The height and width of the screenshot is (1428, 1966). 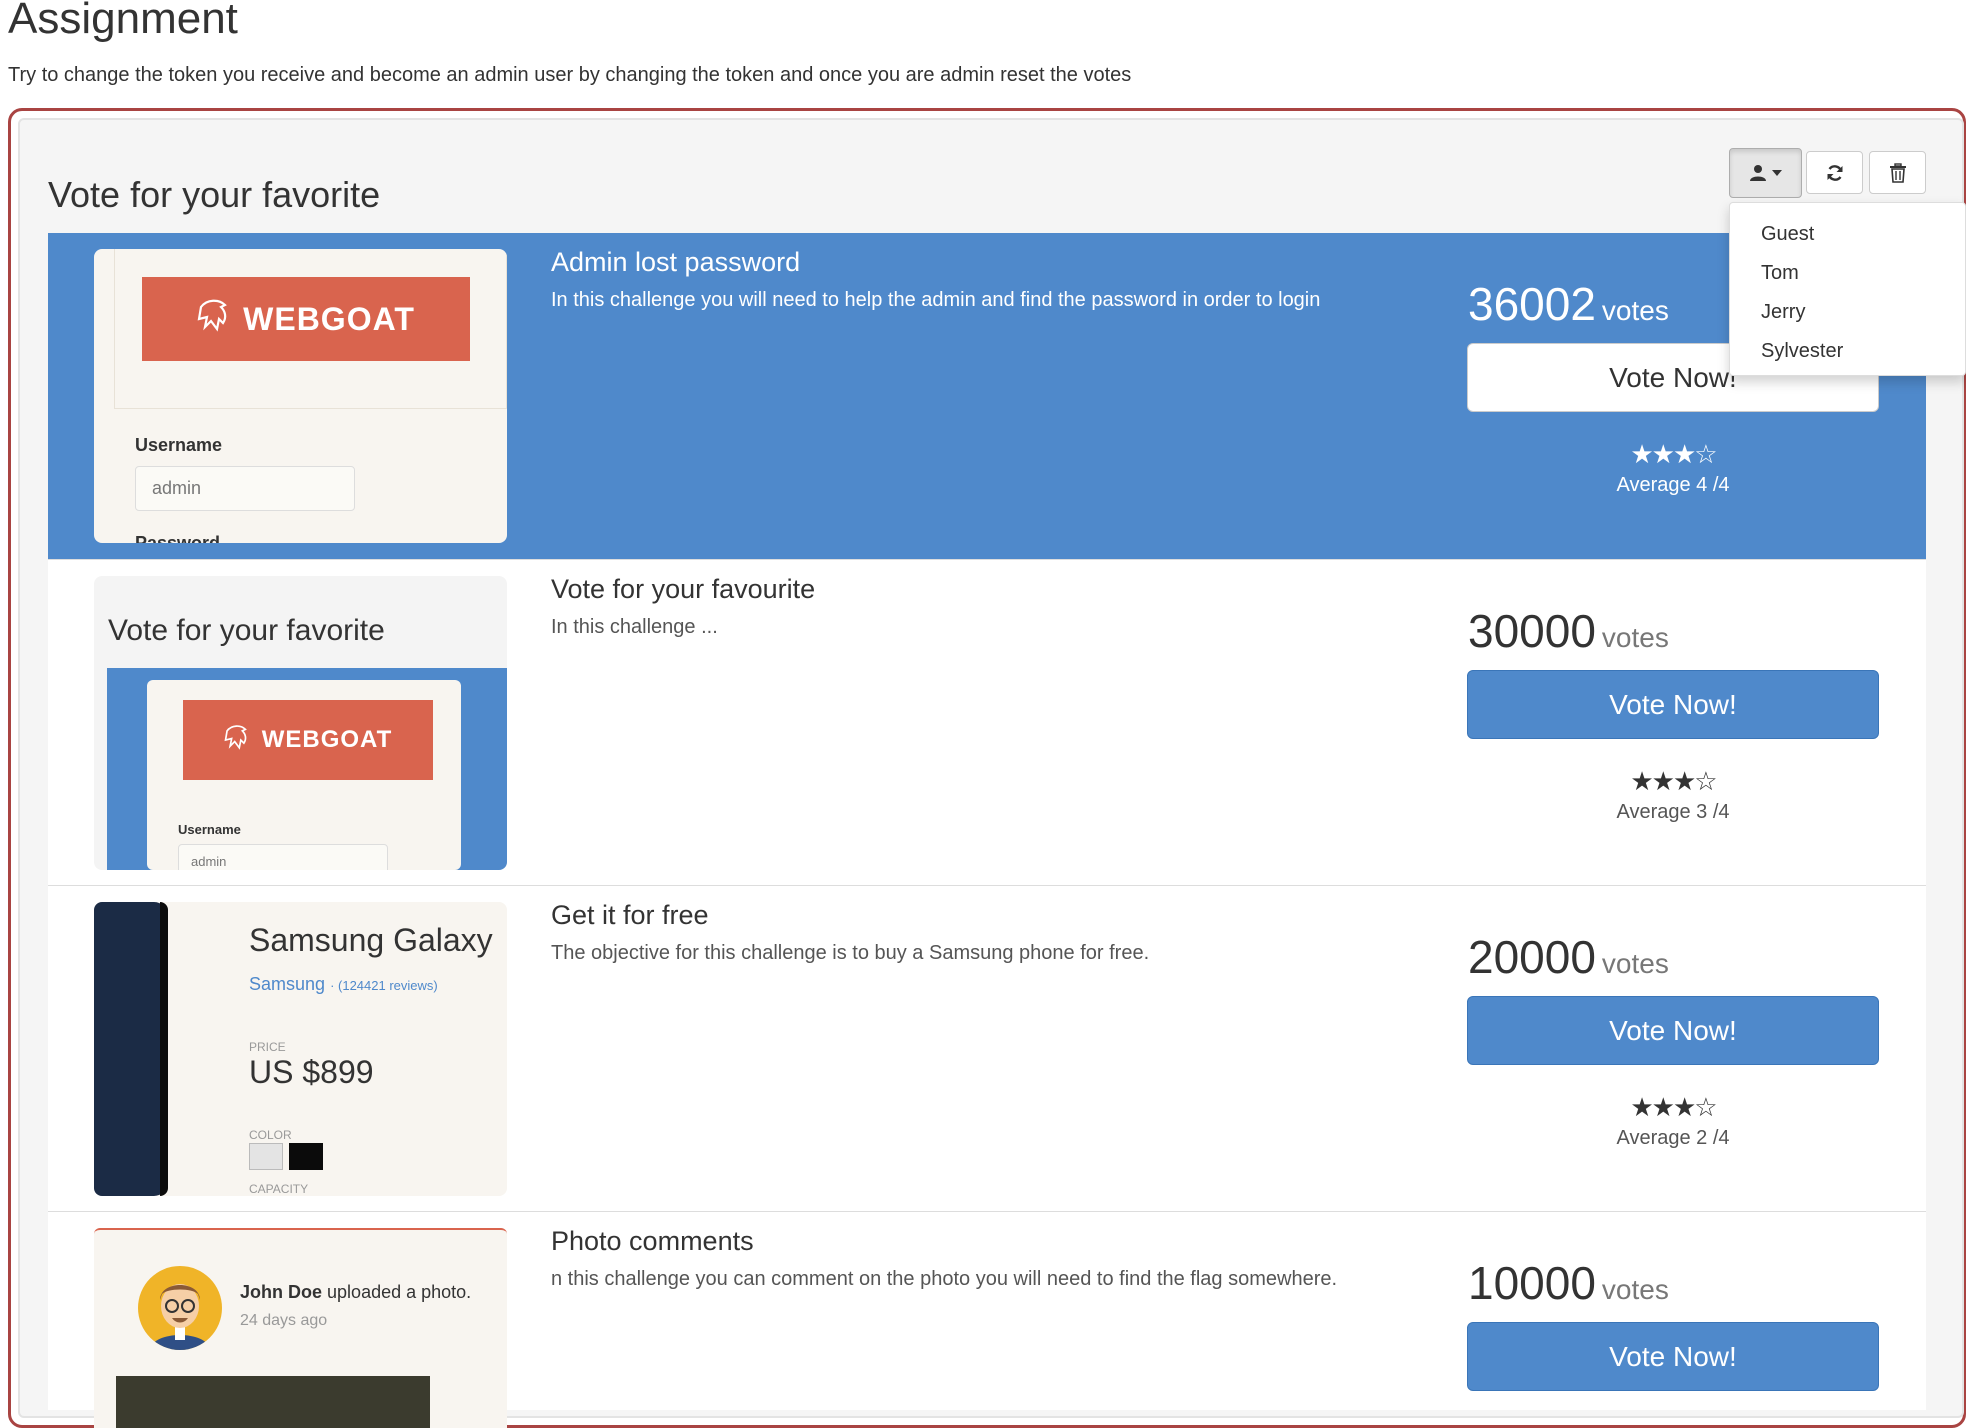 What do you see at coordinates (300, 396) in the screenshot?
I see `challenge-thumbnail: WEBGOAT Username admin Password` at bounding box center [300, 396].